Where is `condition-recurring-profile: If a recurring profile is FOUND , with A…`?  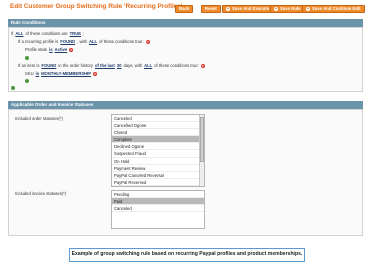 condition-recurring-profile: If a recurring profile is FOUND , with A… is located at coordinates (84, 41).